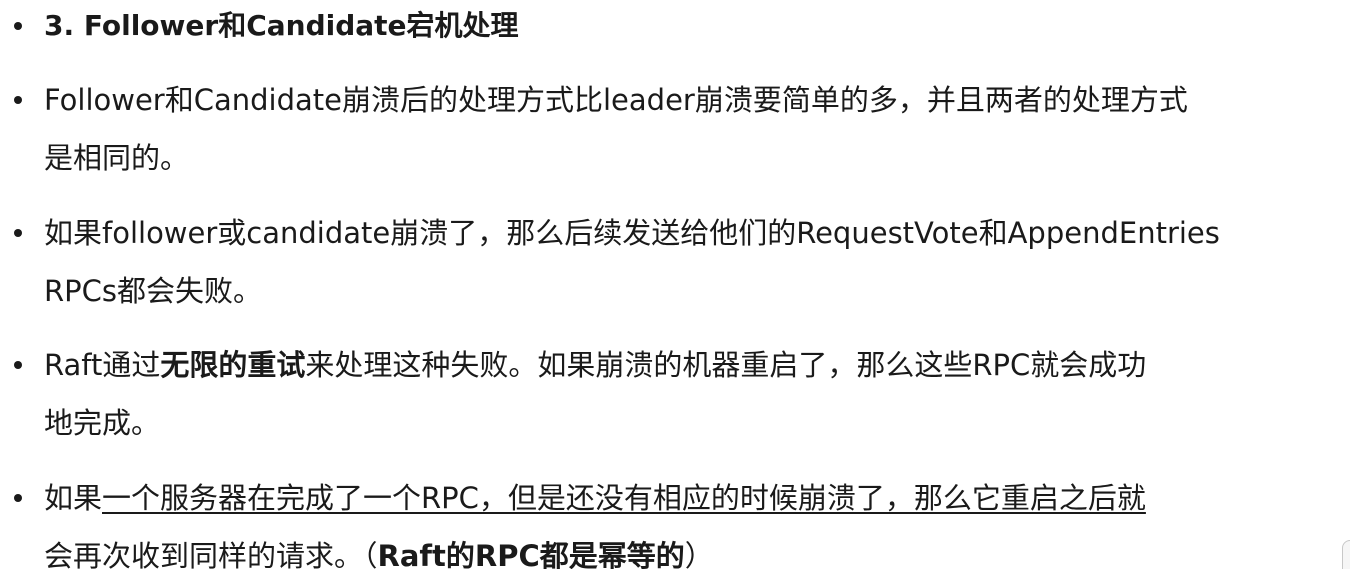 This screenshot has width=1350, height=569. I want to click on text-run: 来处理这种失败。如果崩溃的机器重启了，那么这些RPC就会成功, so click(726, 365).